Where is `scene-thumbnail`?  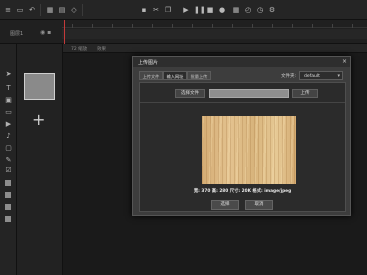
scene-thumbnail is located at coordinates (39, 86).